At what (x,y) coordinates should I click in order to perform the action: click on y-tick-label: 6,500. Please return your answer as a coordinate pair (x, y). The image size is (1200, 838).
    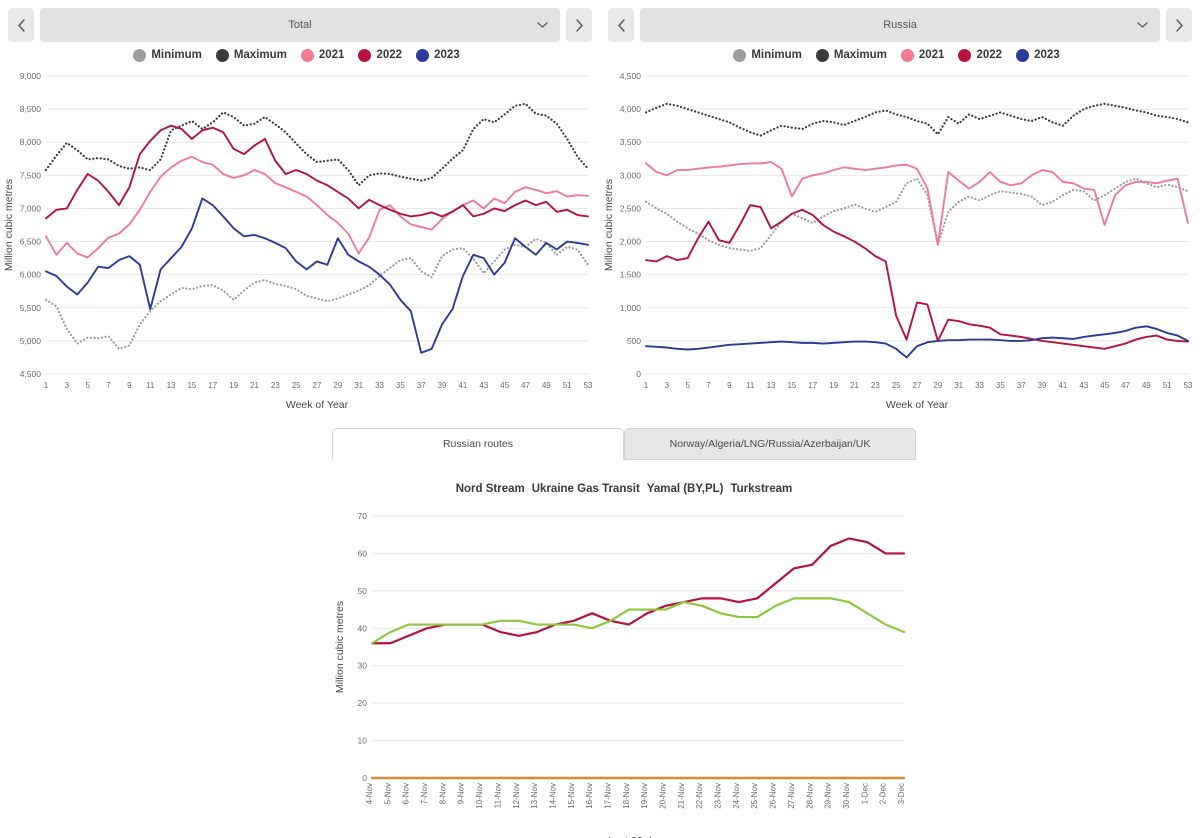
    Looking at the image, I should click on (31, 242).